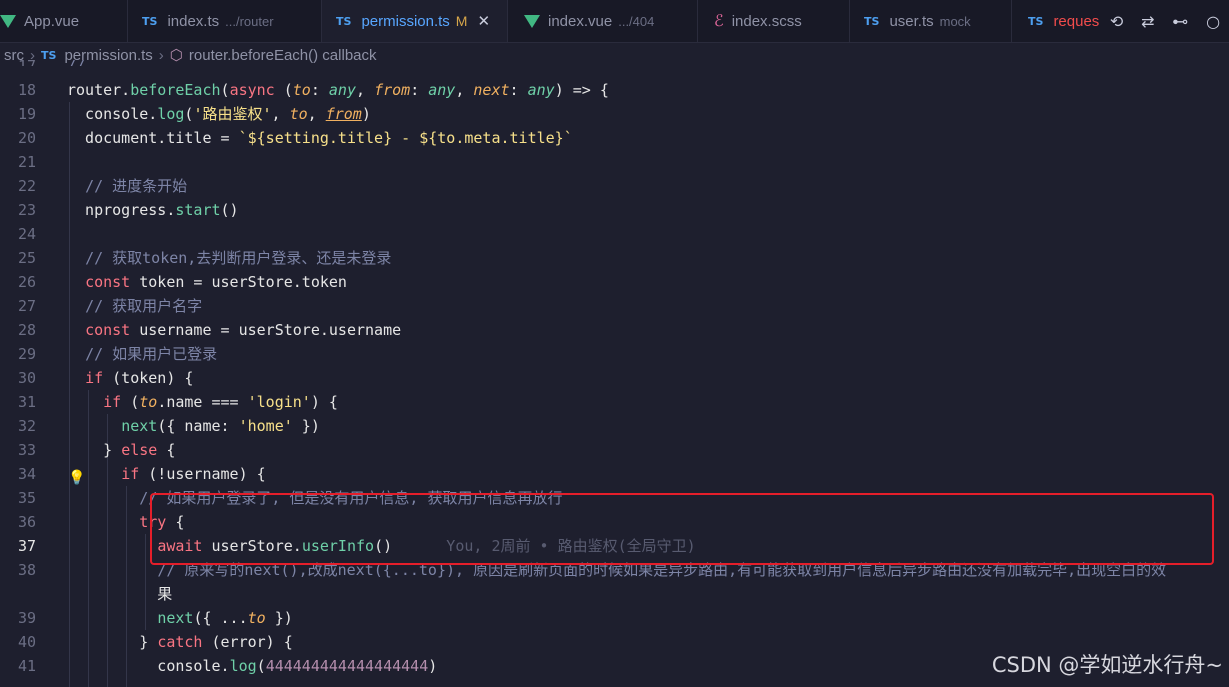 Image resolution: width=1229 pixels, height=687 pixels. What do you see at coordinates (26, 666) in the screenshot?
I see `line-number: 41` at bounding box center [26, 666].